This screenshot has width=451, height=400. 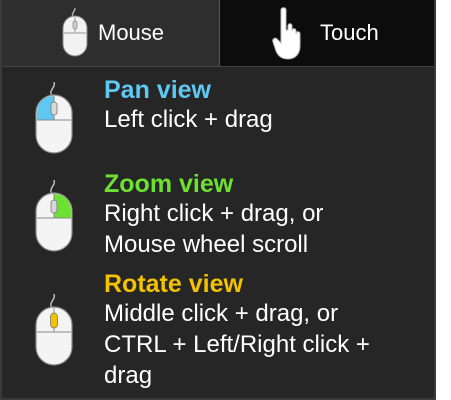 I want to click on rotate-view-desc-line: CTRL + Left/Right click +, so click(x=237, y=344).